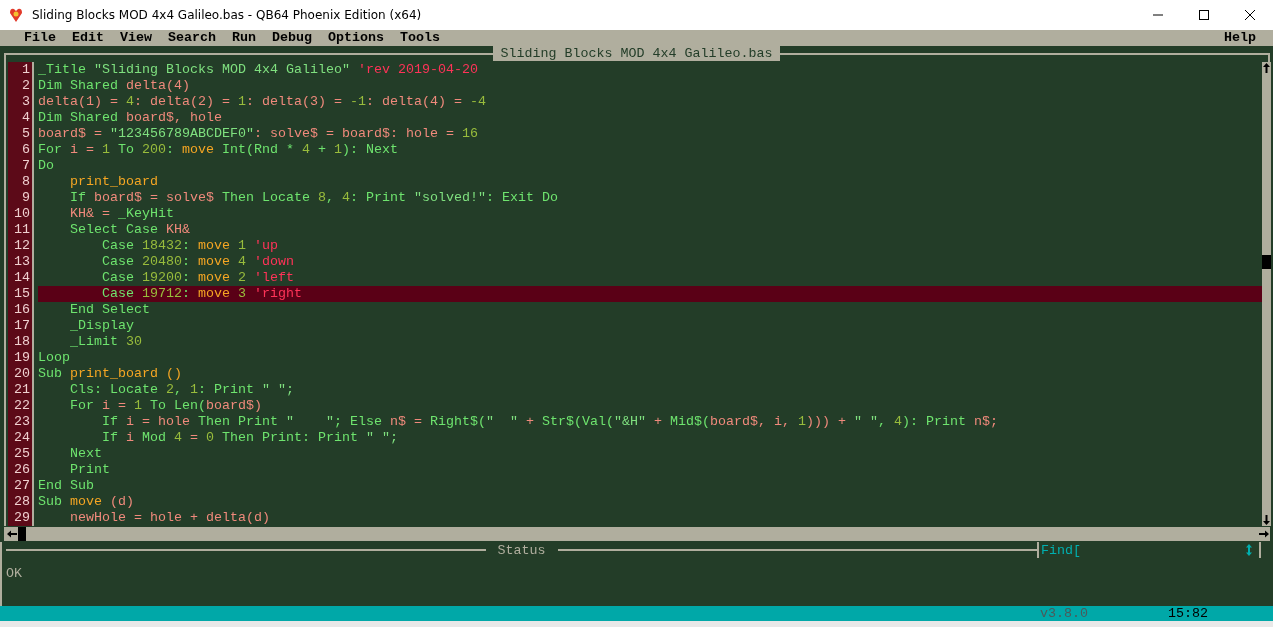  What do you see at coordinates (22, 374) in the screenshot?
I see `line-number: 20` at bounding box center [22, 374].